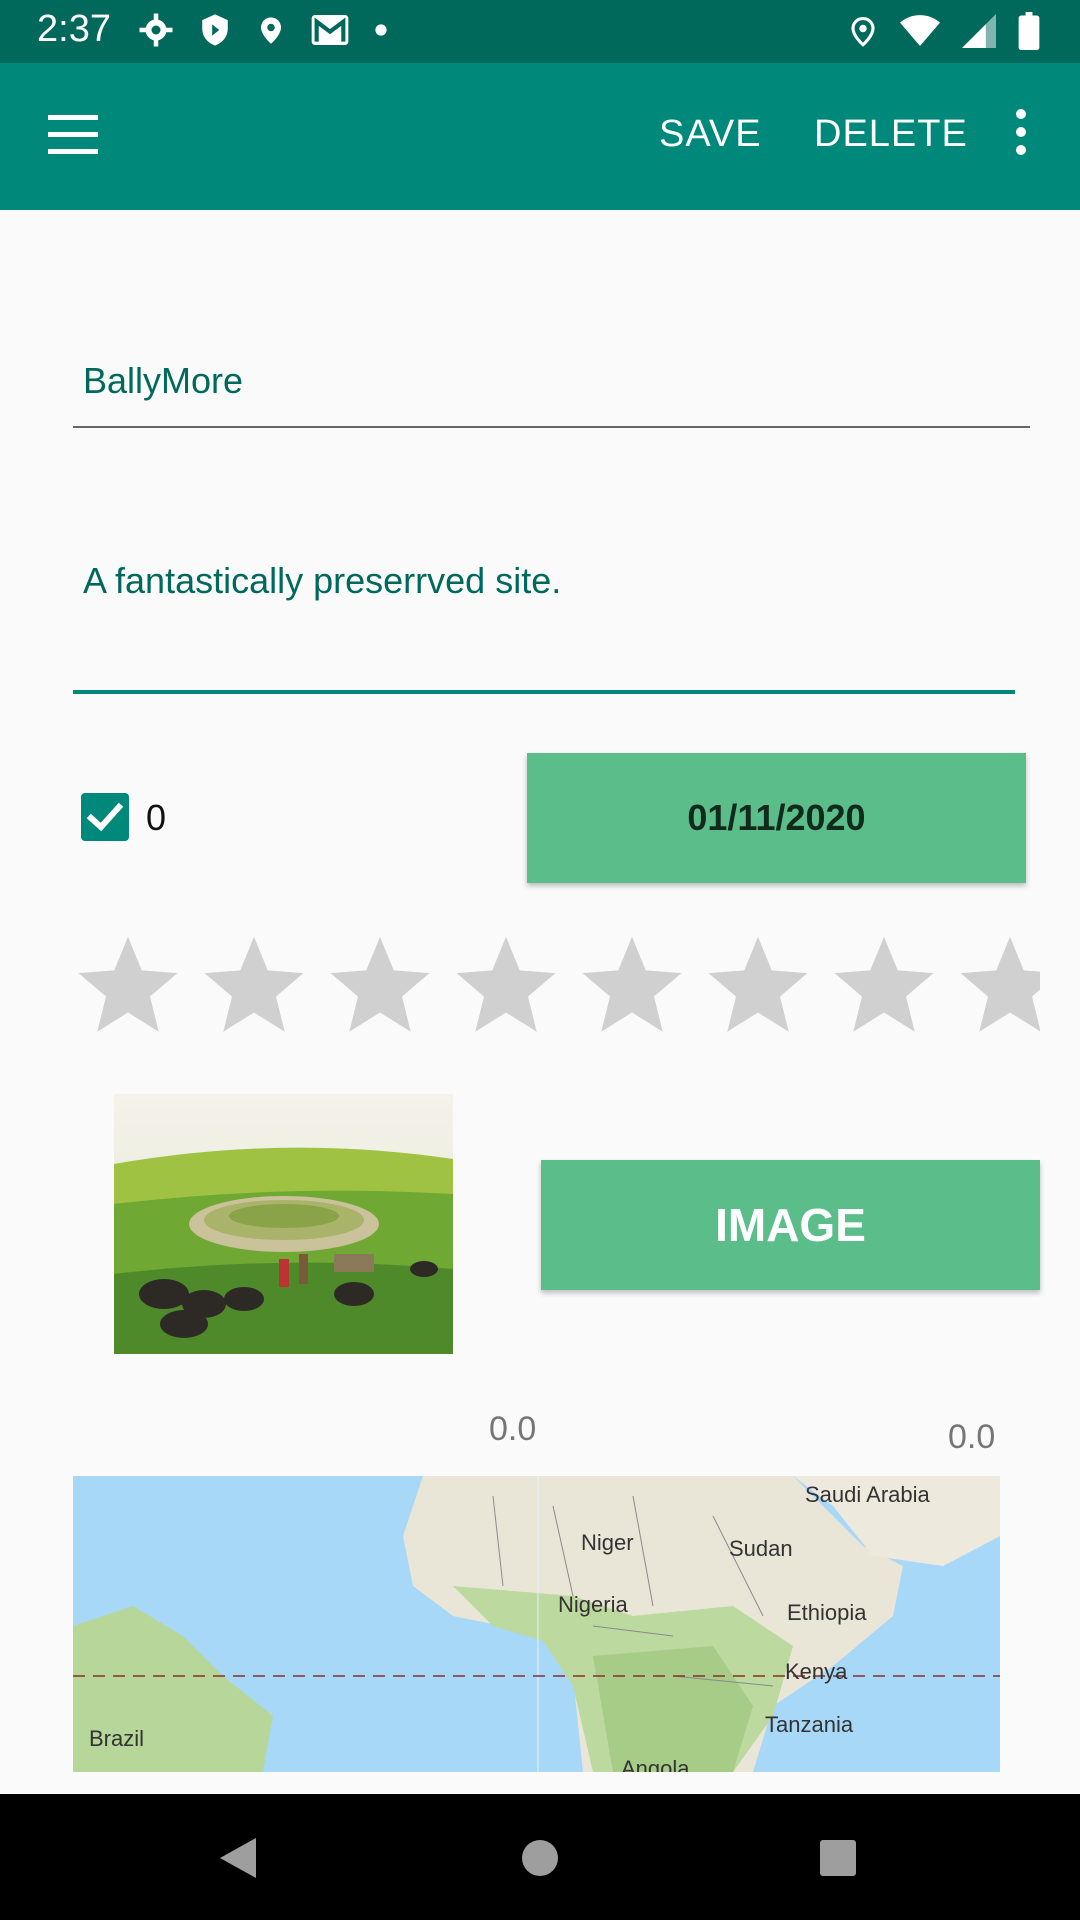 Image resolution: width=1080 pixels, height=1920 pixels. What do you see at coordinates (330, 30) in the screenshot?
I see `gmail-icon` at bounding box center [330, 30].